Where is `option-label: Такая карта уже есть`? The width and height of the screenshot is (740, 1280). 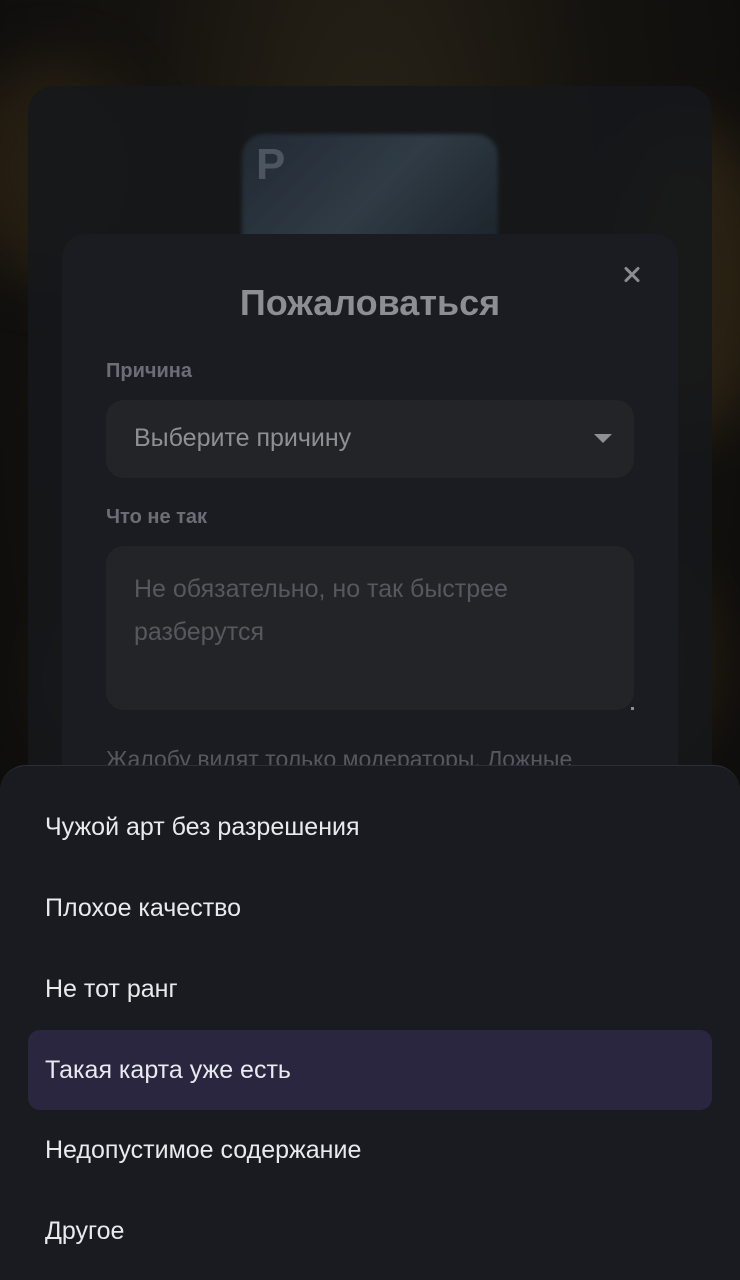
option-label: Такая карта уже есть is located at coordinates (168, 1070).